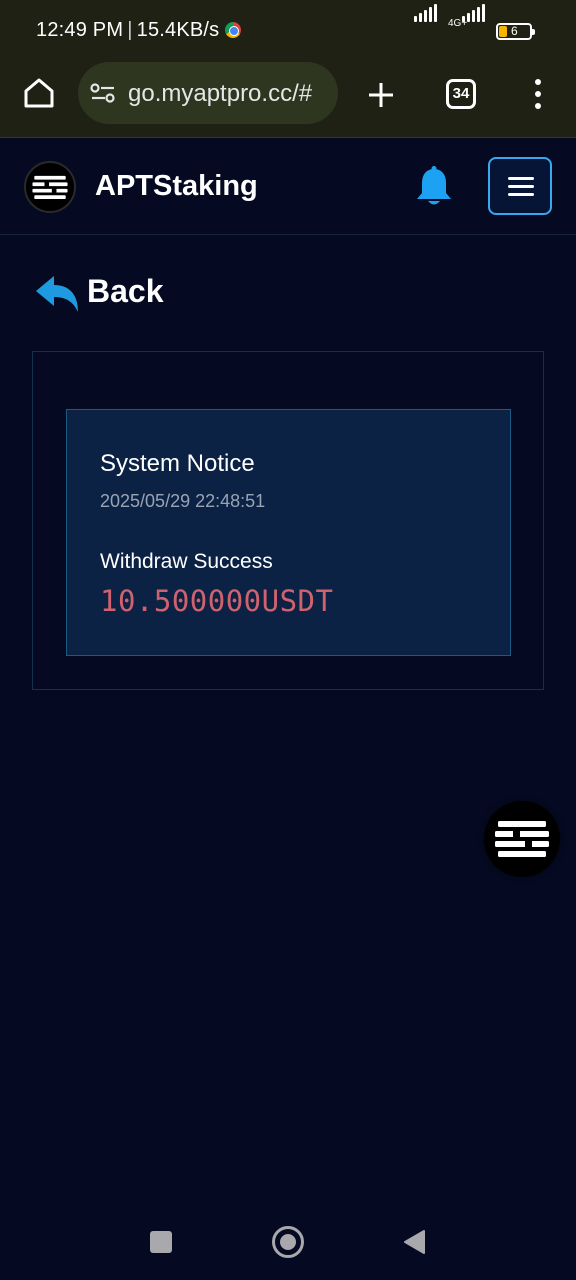  Describe the element at coordinates (183, 501) in the screenshot. I see `notice-timestamp: 2025/05/29 22:48:51` at that location.